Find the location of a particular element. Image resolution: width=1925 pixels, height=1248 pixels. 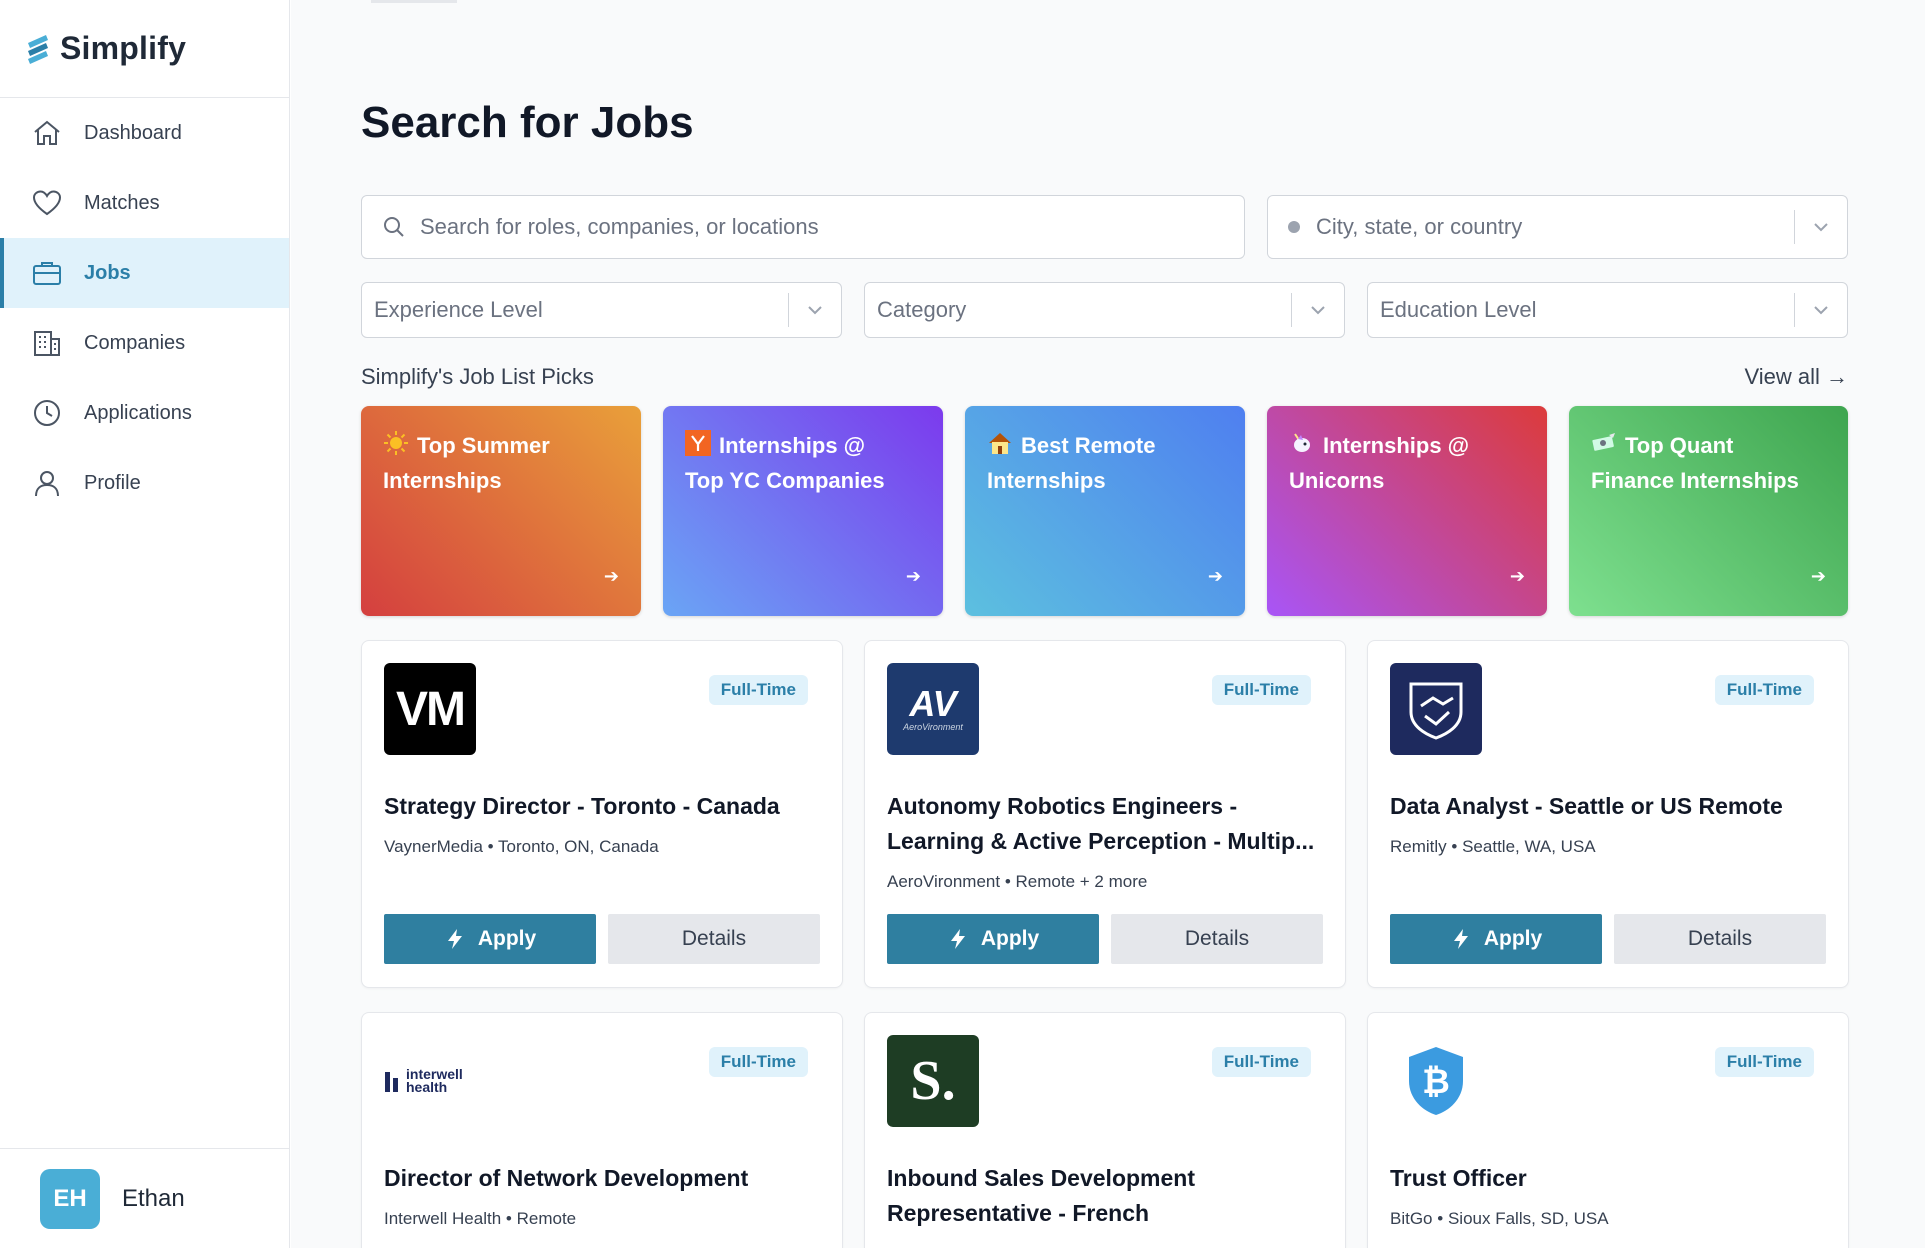

pick-card-line1: Top Quant is located at coordinates (1679, 445).